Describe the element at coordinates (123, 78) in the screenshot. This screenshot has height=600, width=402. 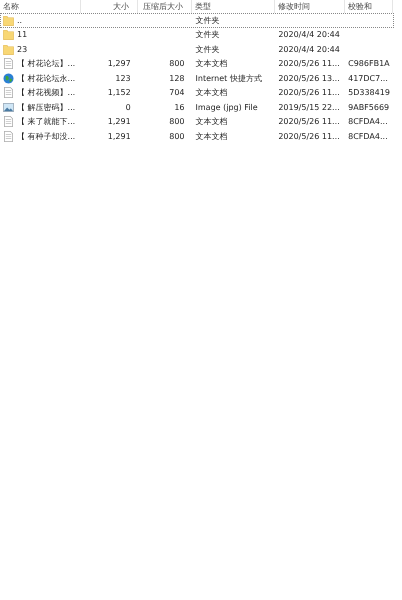
I see `file-size: 123` at that location.